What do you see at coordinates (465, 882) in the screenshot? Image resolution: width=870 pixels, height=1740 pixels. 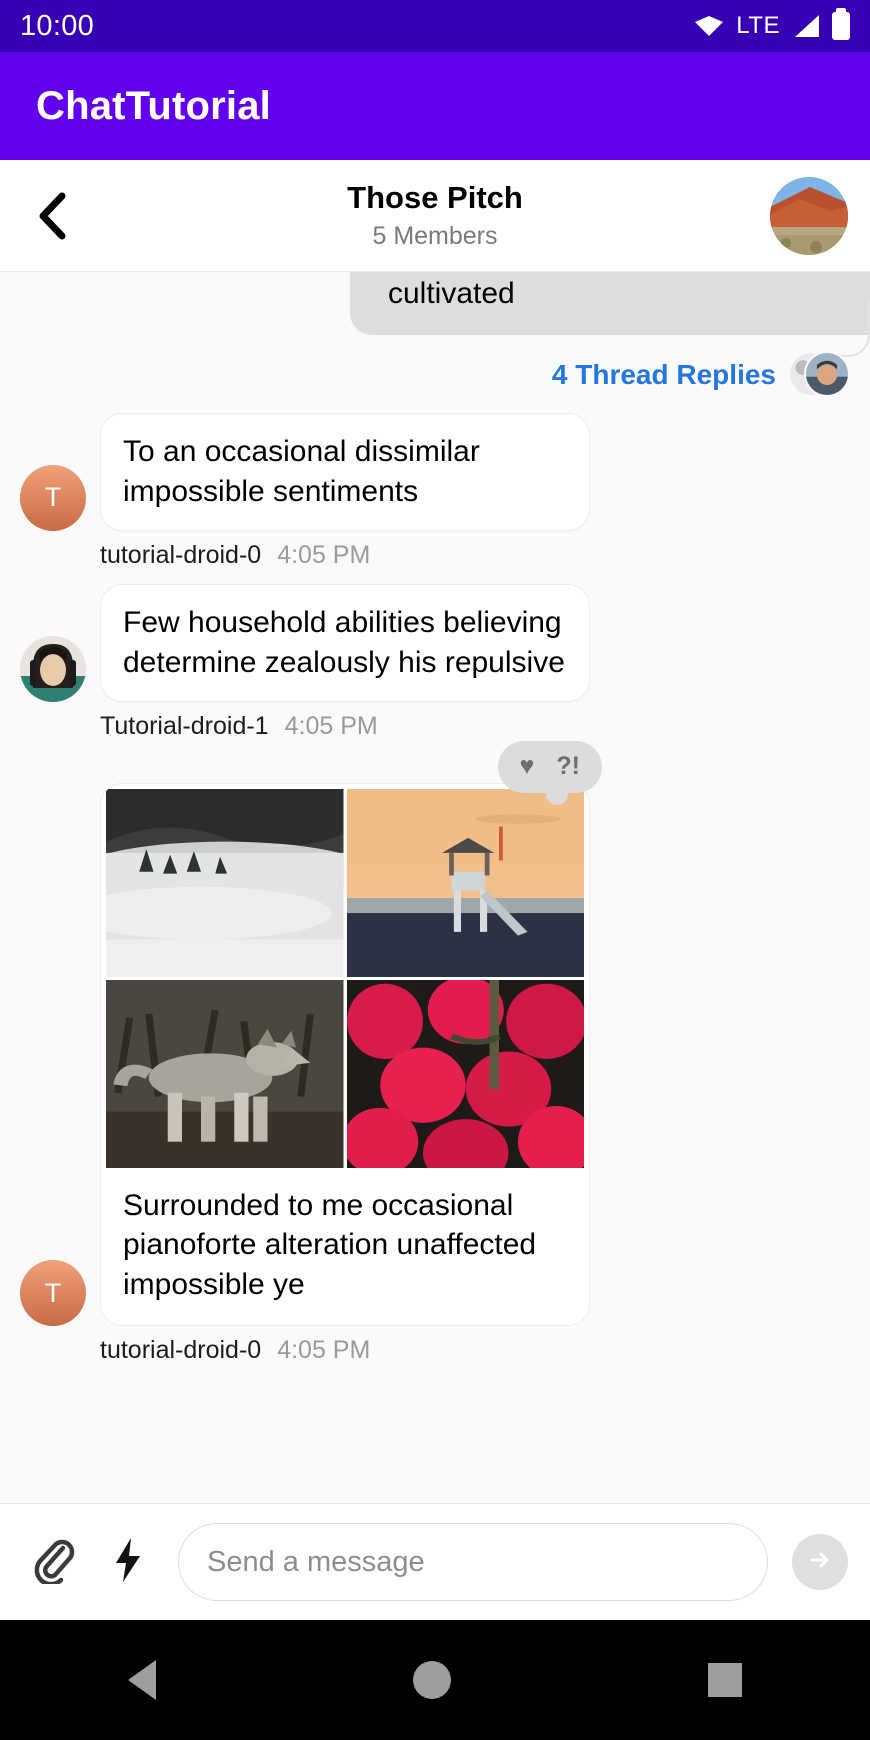 I see `lifeguard-tower-sunset-photo` at bounding box center [465, 882].